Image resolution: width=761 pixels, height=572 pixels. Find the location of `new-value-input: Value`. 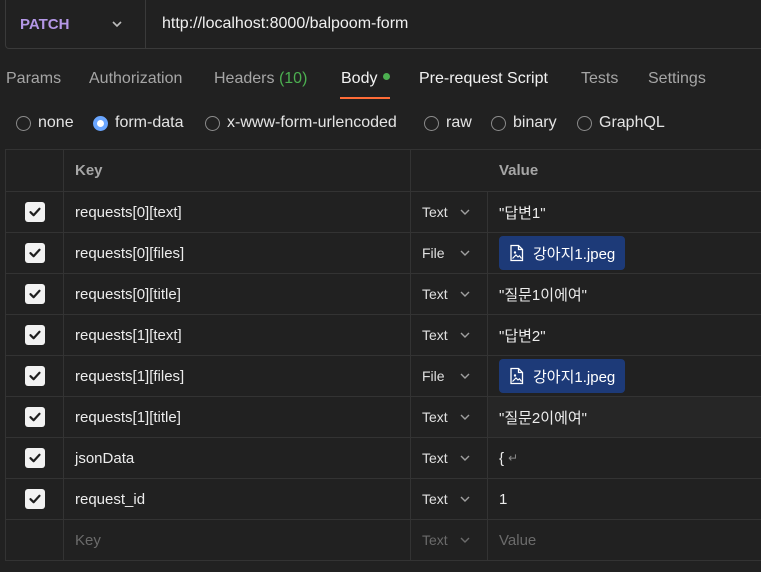

new-value-input: Value is located at coordinates (624, 540).